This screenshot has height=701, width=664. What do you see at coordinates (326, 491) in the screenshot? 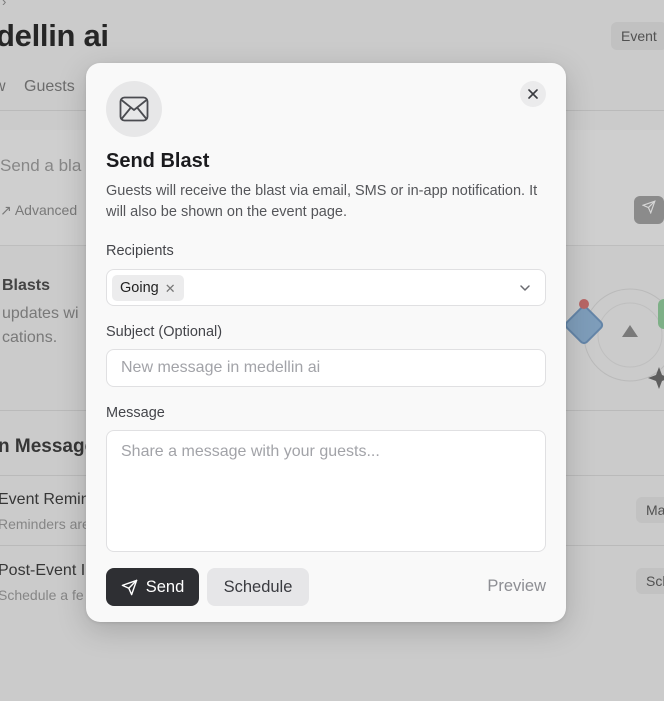
I see `message-textarea` at bounding box center [326, 491].